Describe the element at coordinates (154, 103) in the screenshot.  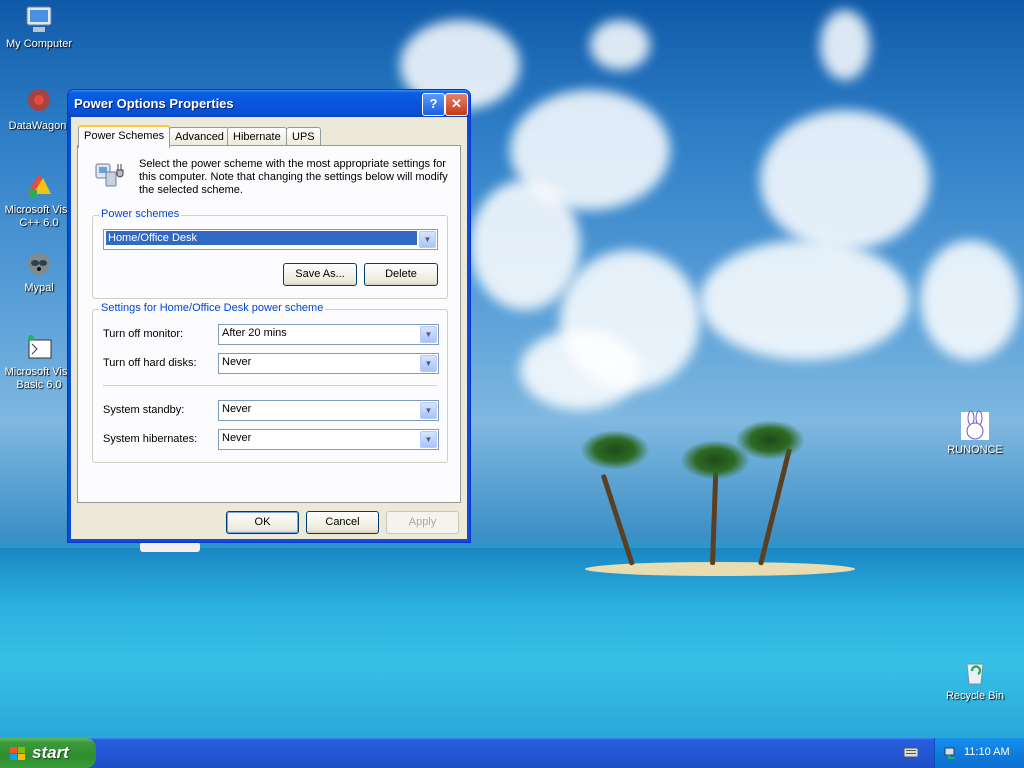
I see `window-title: Power Options Properties` at that location.